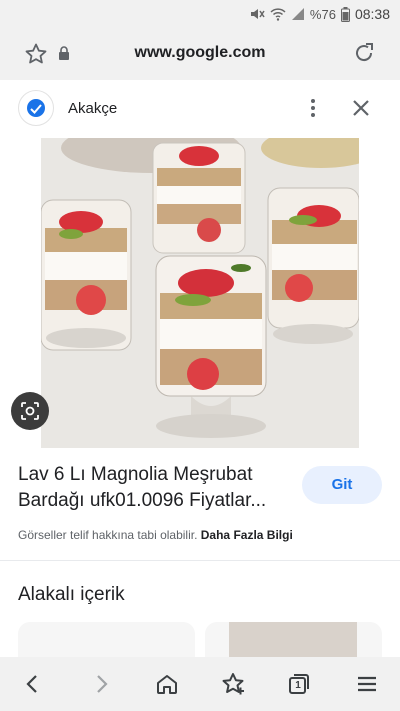 This screenshot has height=711, width=400. Describe the element at coordinates (71, 594) in the screenshot. I see `related-content-heading: Alakalı içerik` at that location.